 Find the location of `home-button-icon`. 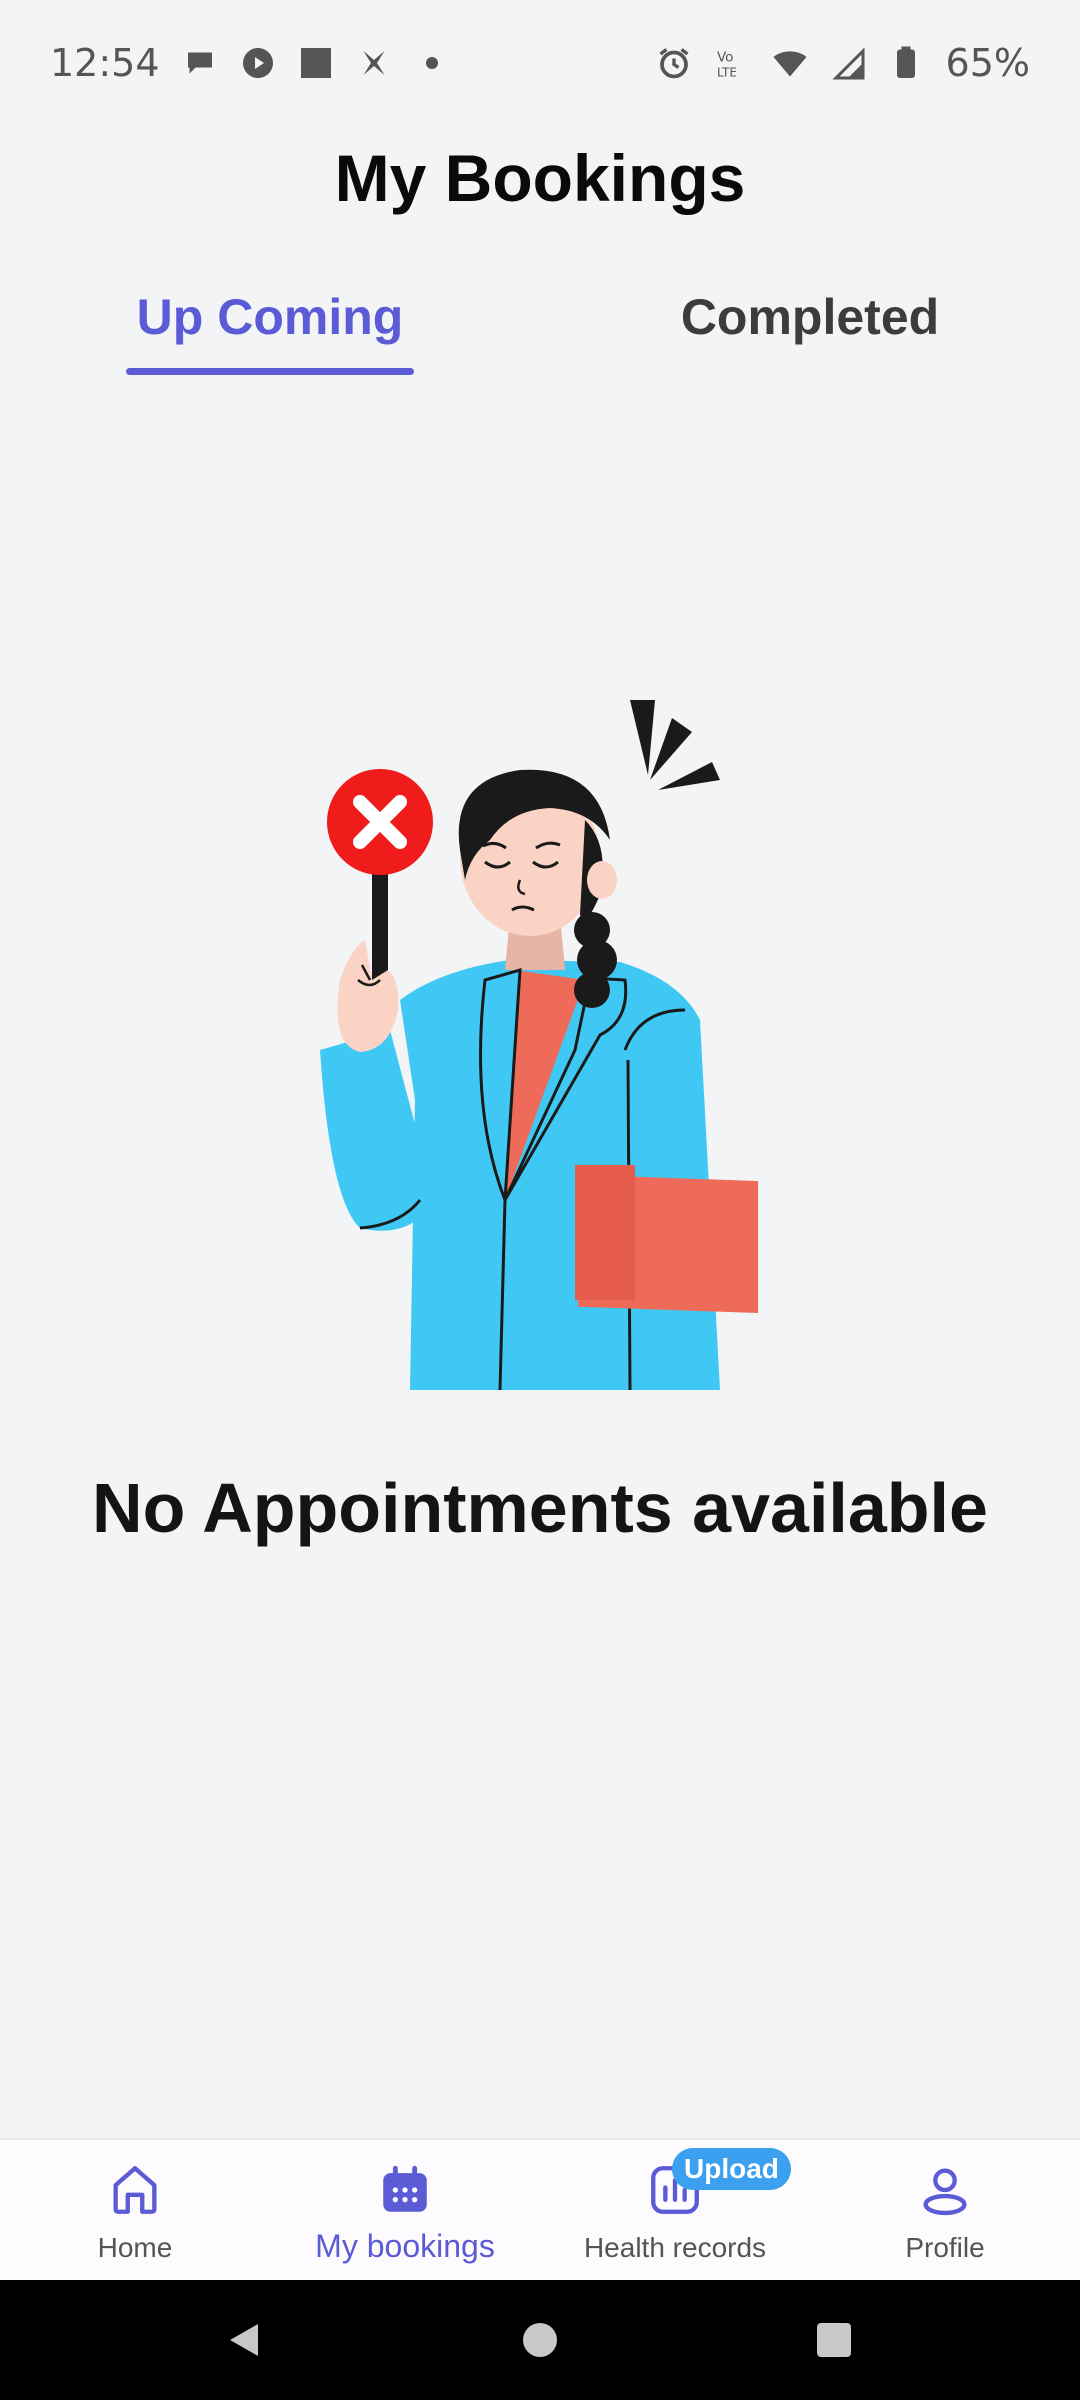

home-button-icon is located at coordinates (540, 2340).